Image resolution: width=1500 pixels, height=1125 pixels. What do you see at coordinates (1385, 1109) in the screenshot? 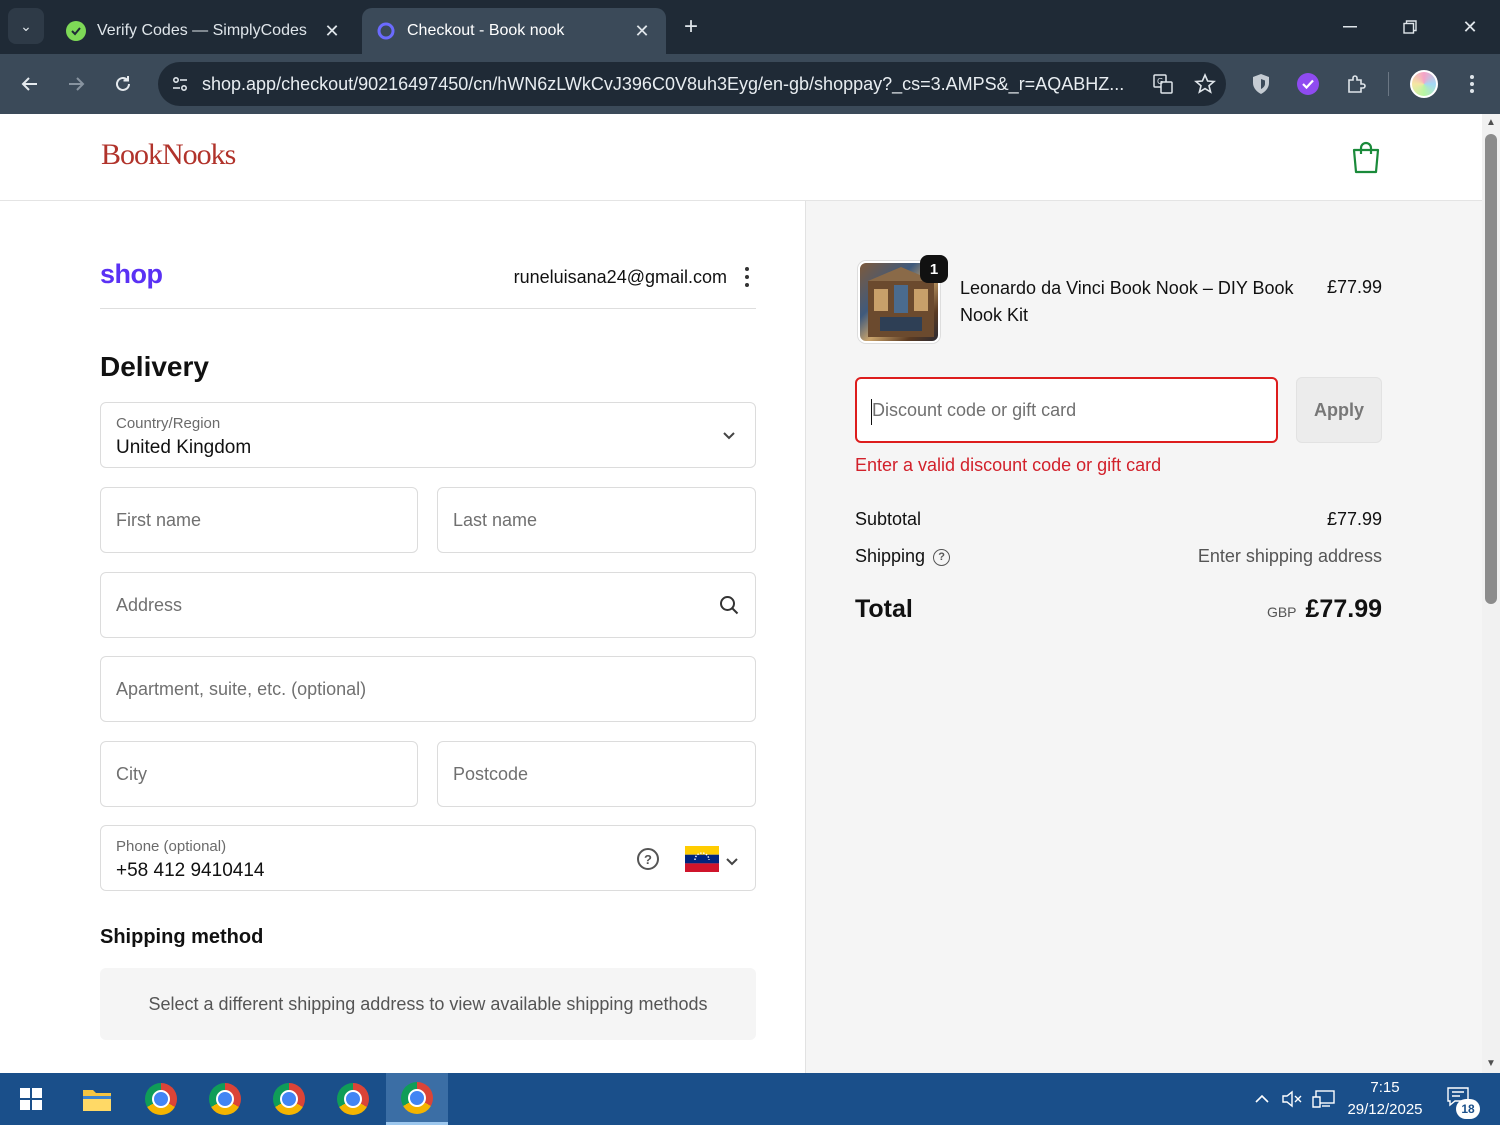
I see `clock-date: 29/12/2025` at bounding box center [1385, 1109].